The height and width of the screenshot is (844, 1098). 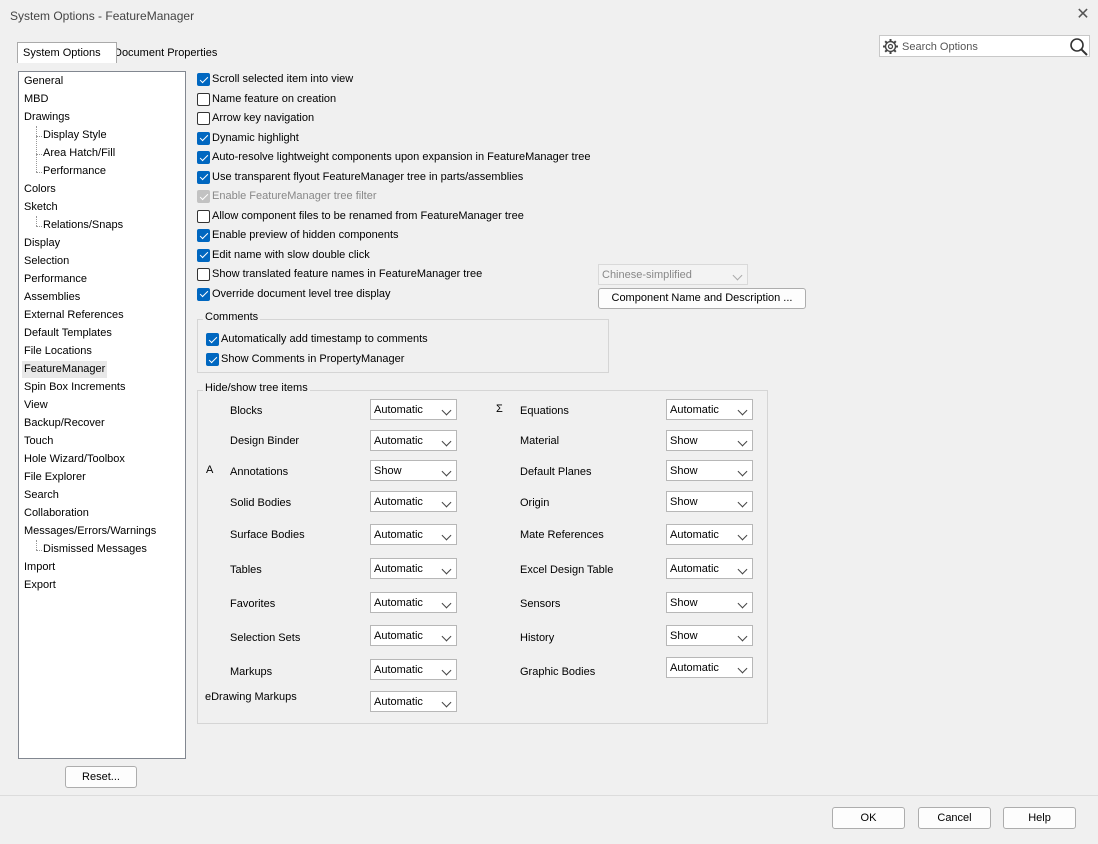 I want to click on window-title: System Options - FeatureManager, so click(x=102, y=16).